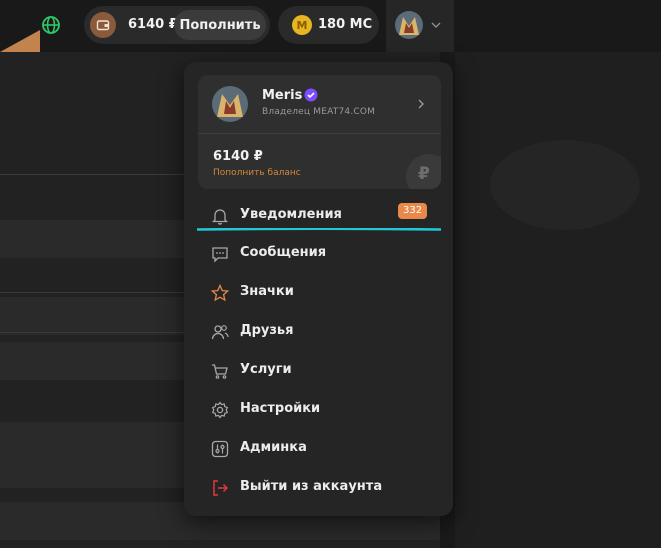 This screenshot has width=661, height=548. I want to click on ruble-icon: ₽, so click(423, 171).